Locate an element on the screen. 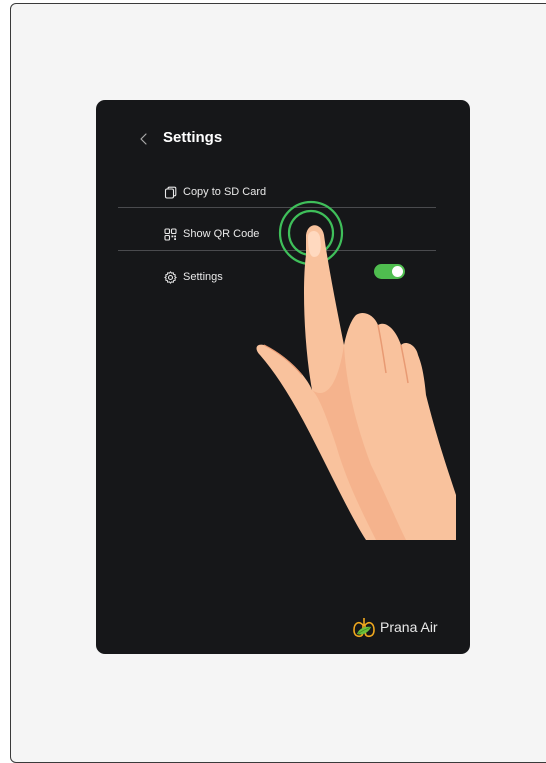 The width and height of the screenshot is (546, 763). settings-toggle is located at coordinates (389, 271).